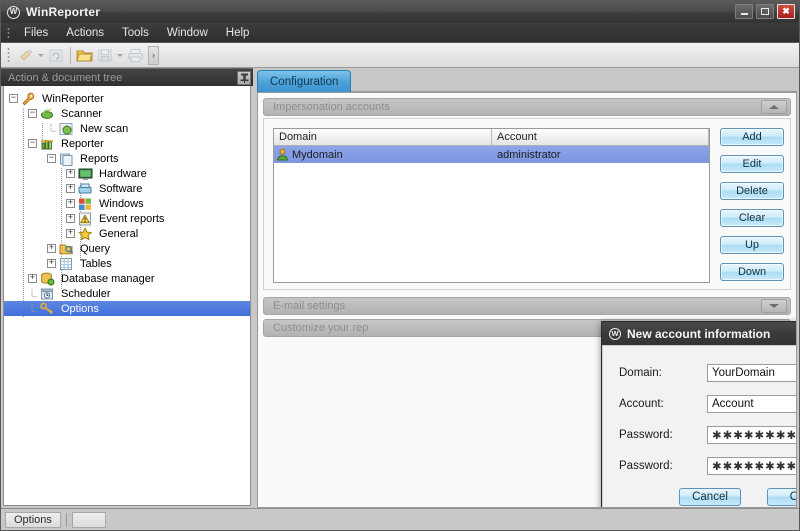 The image size is (800, 531). What do you see at coordinates (127, 98) in the screenshot?
I see `tree-item-winreporter: − WinReporter` at bounding box center [127, 98].